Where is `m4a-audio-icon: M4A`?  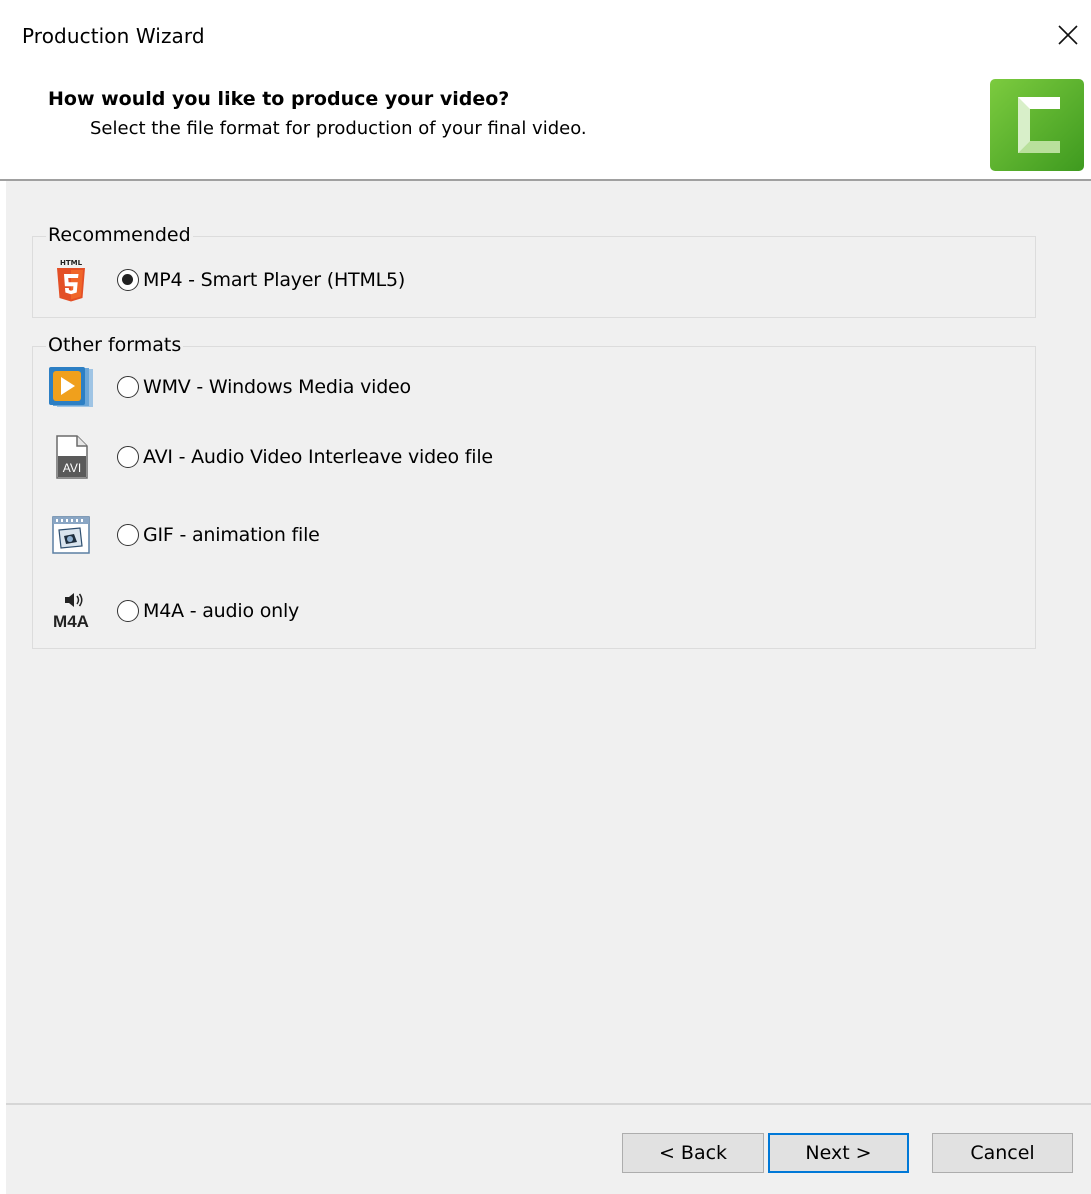 m4a-audio-icon: M4A is located at coordinates (71, 611).